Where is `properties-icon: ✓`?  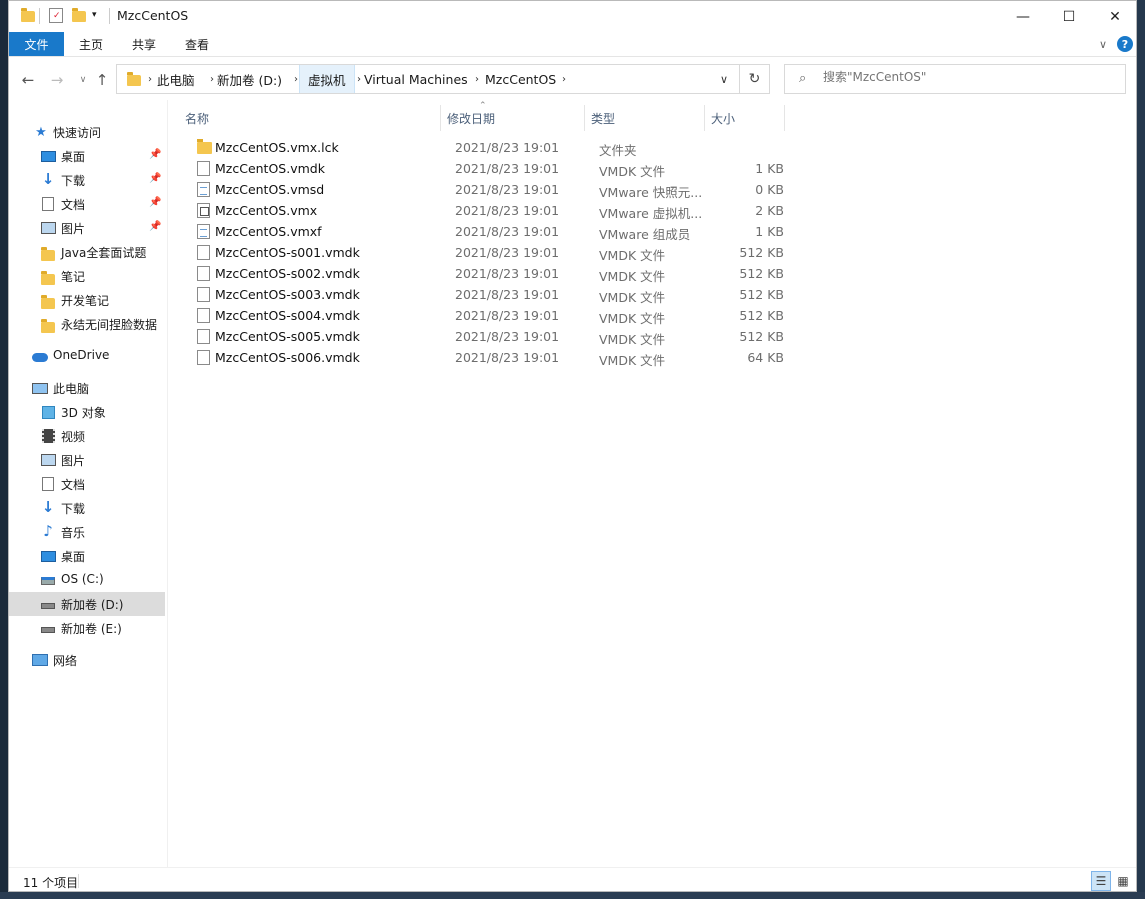
properties-icon: ✓ is located at coordinates (56, 15).